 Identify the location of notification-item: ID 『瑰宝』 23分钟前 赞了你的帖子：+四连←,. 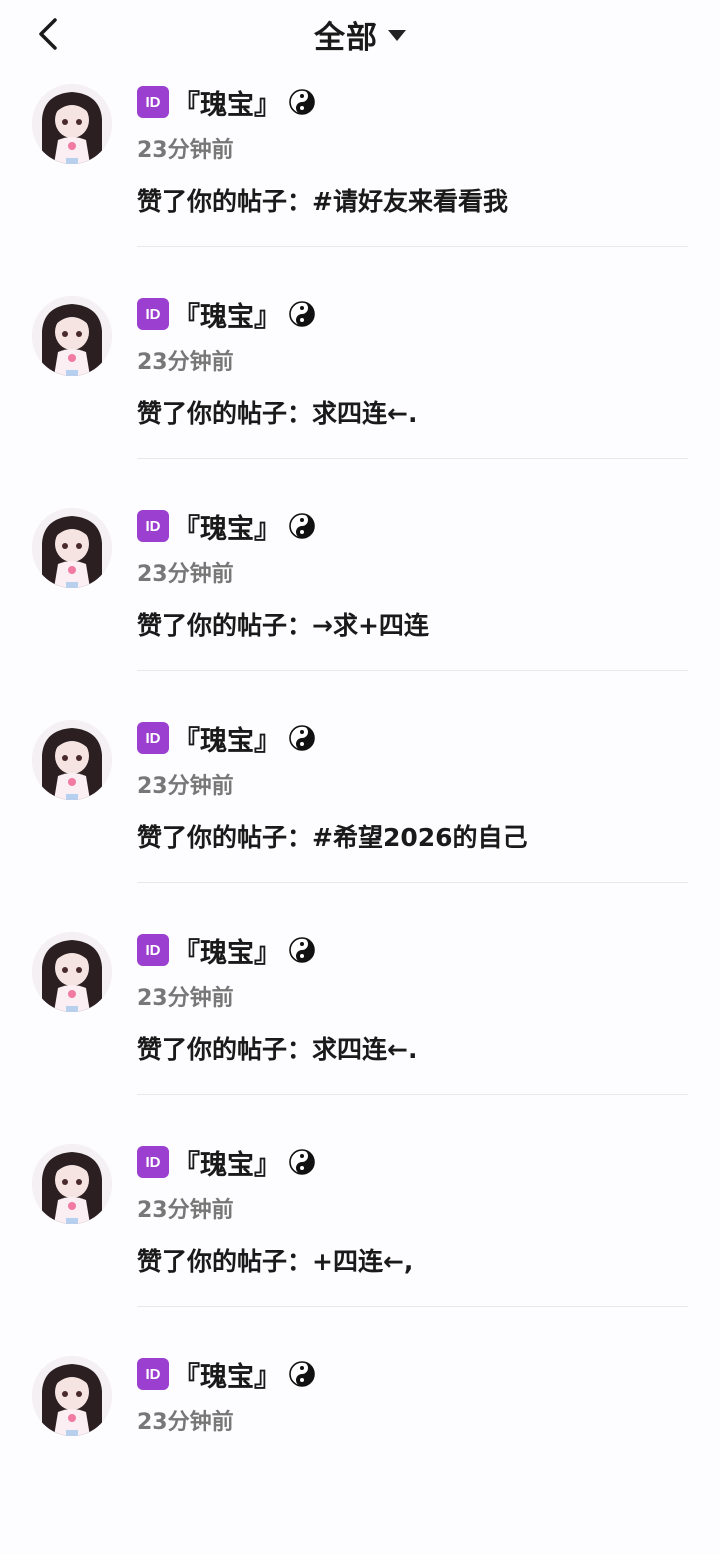
(360, 1236).